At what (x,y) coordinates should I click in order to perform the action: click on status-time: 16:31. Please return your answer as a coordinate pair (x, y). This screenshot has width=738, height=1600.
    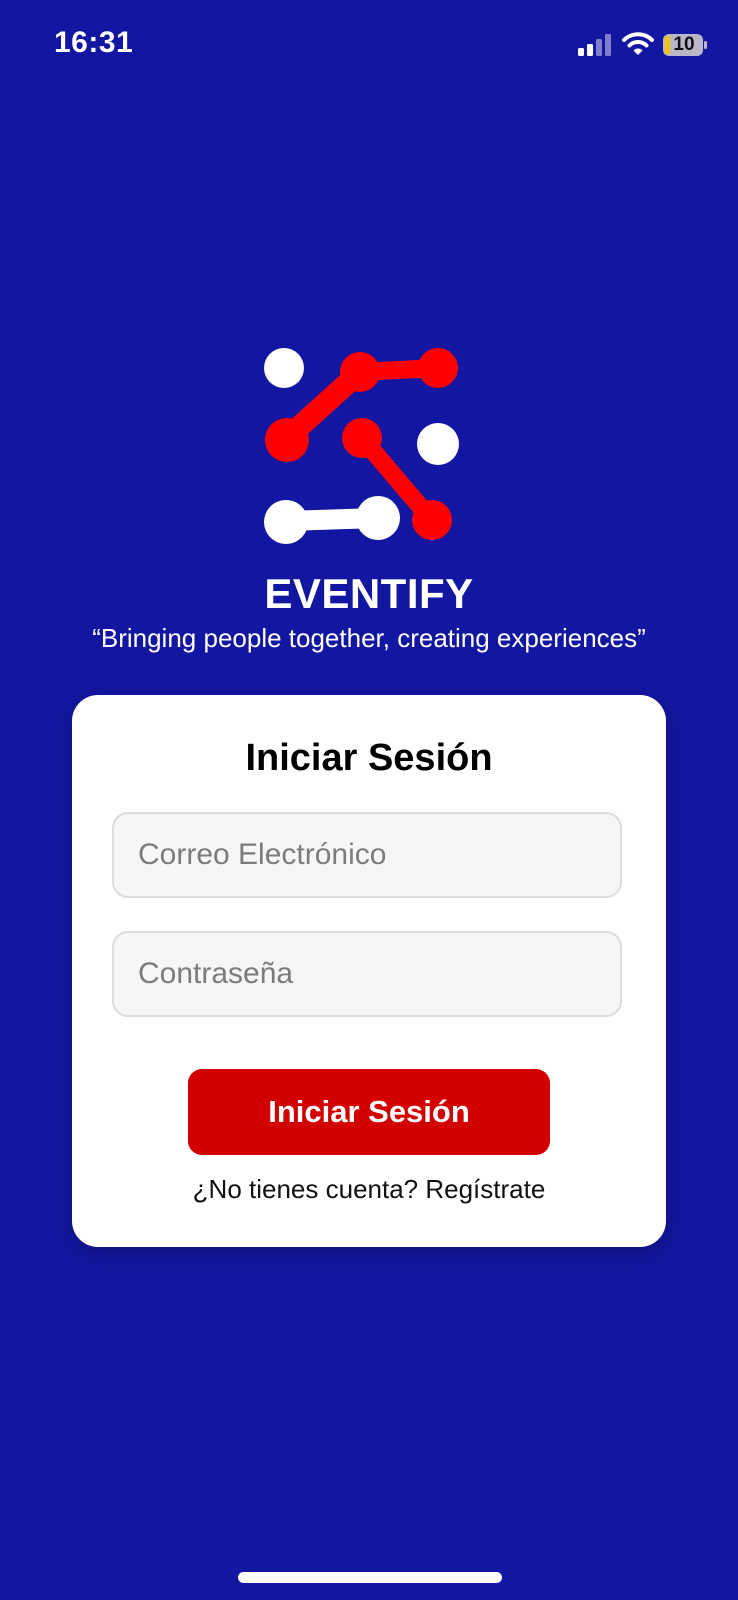
    Looking at the image, I should click on (94, 42).